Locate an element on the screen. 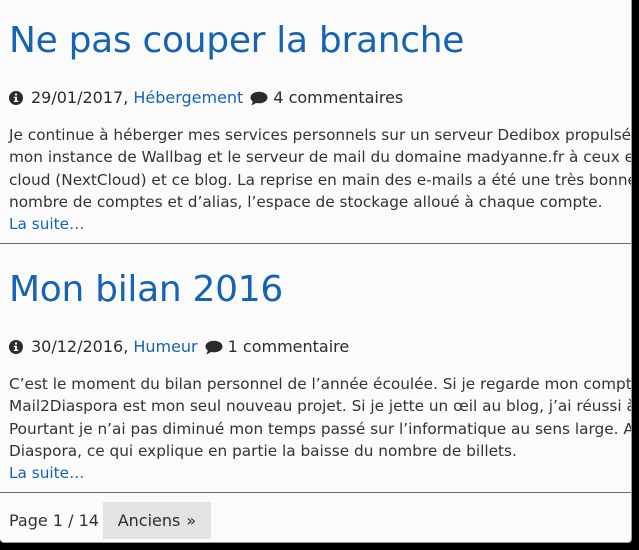 The image size is (639, 550). post-meta: 30/12/2016, Humeur 1 commentaire is located at coordinates (320, 347).